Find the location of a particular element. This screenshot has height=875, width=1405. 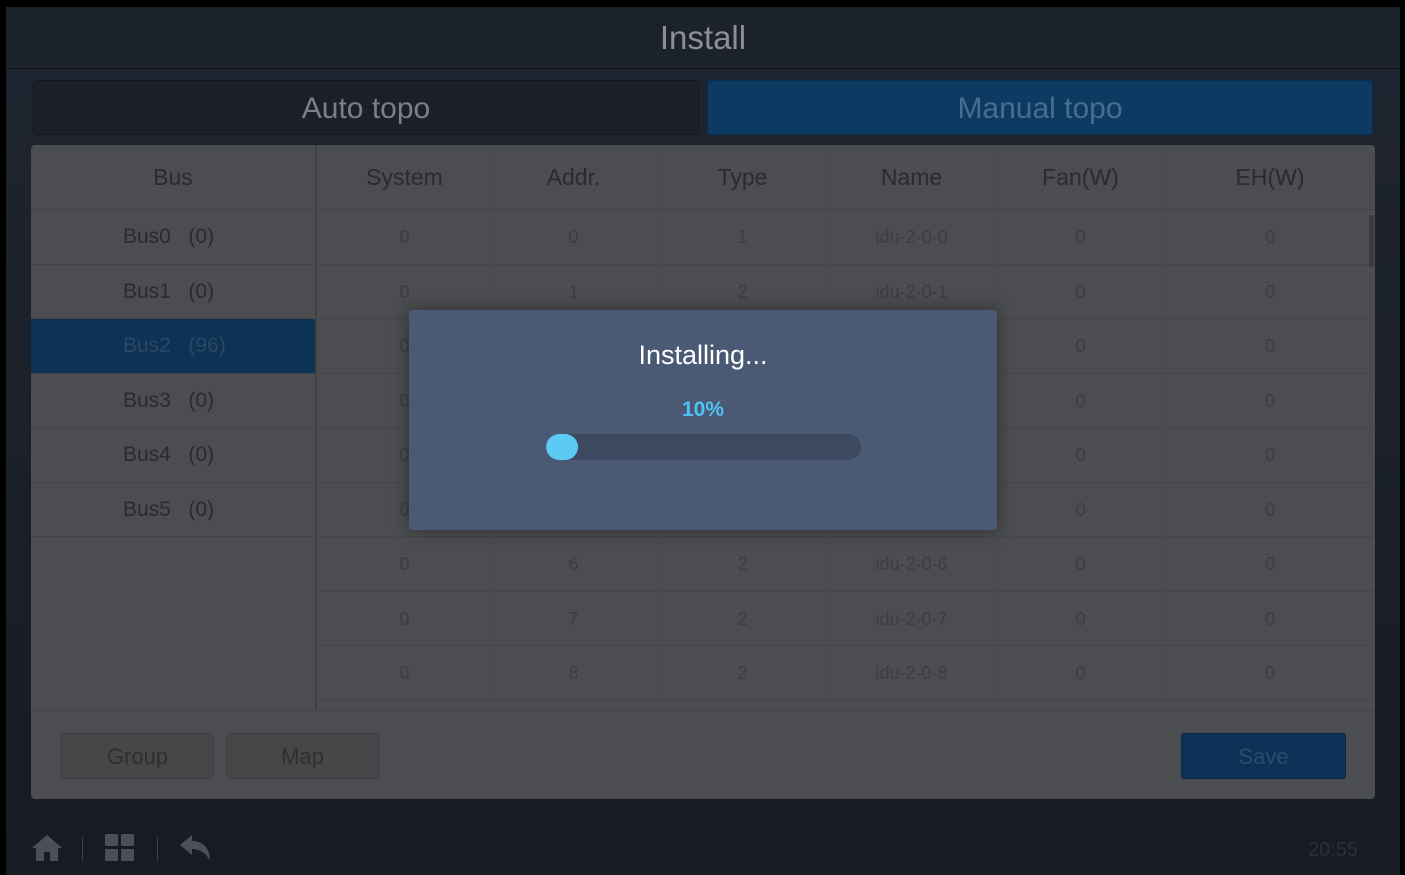

table-scrollbar is located at coordinates (1371, 241).